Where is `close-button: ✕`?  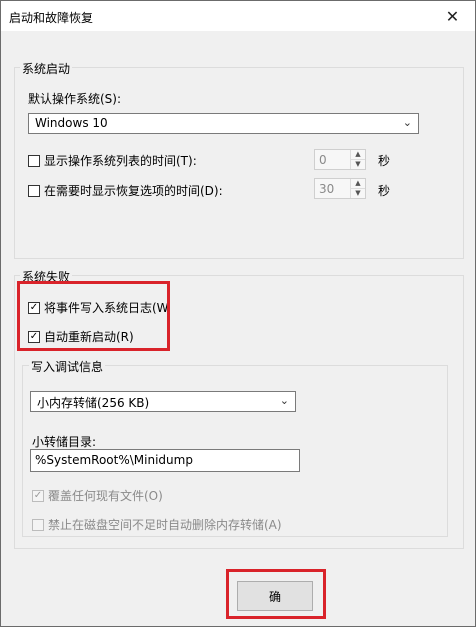 close-button: ✕ is located at coordinates (452, 16).